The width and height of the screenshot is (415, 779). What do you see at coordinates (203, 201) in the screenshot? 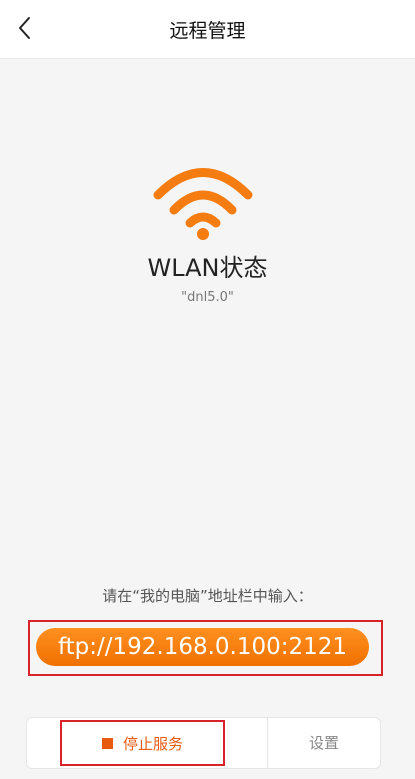
I see `wifi-icon` at bounding box center [203, 201].